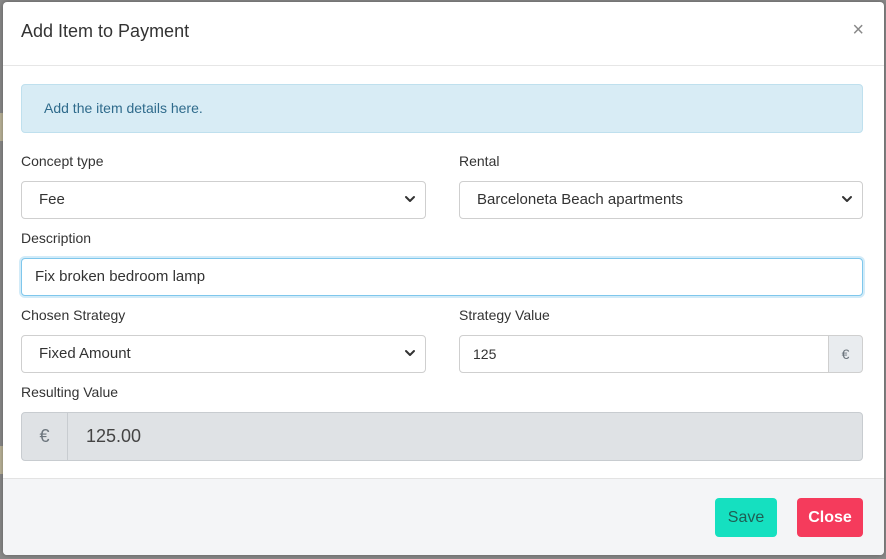 The image size is (886, 559). I want to click on close-button: Close, so click(830, 517).